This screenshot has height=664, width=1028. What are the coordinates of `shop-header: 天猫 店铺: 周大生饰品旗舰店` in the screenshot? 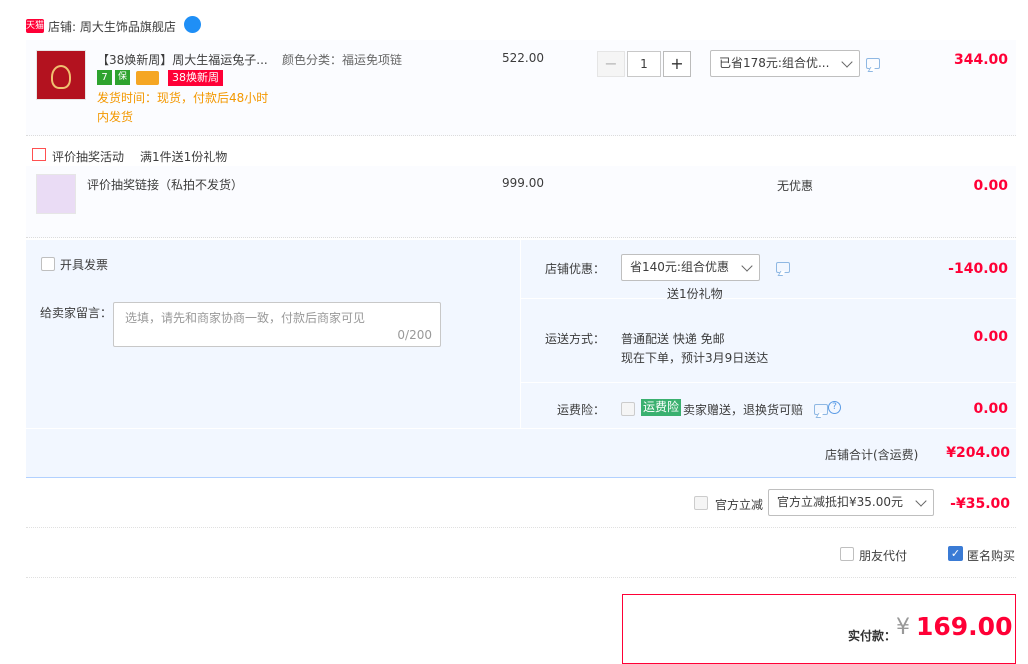 It's located at (176, 26).